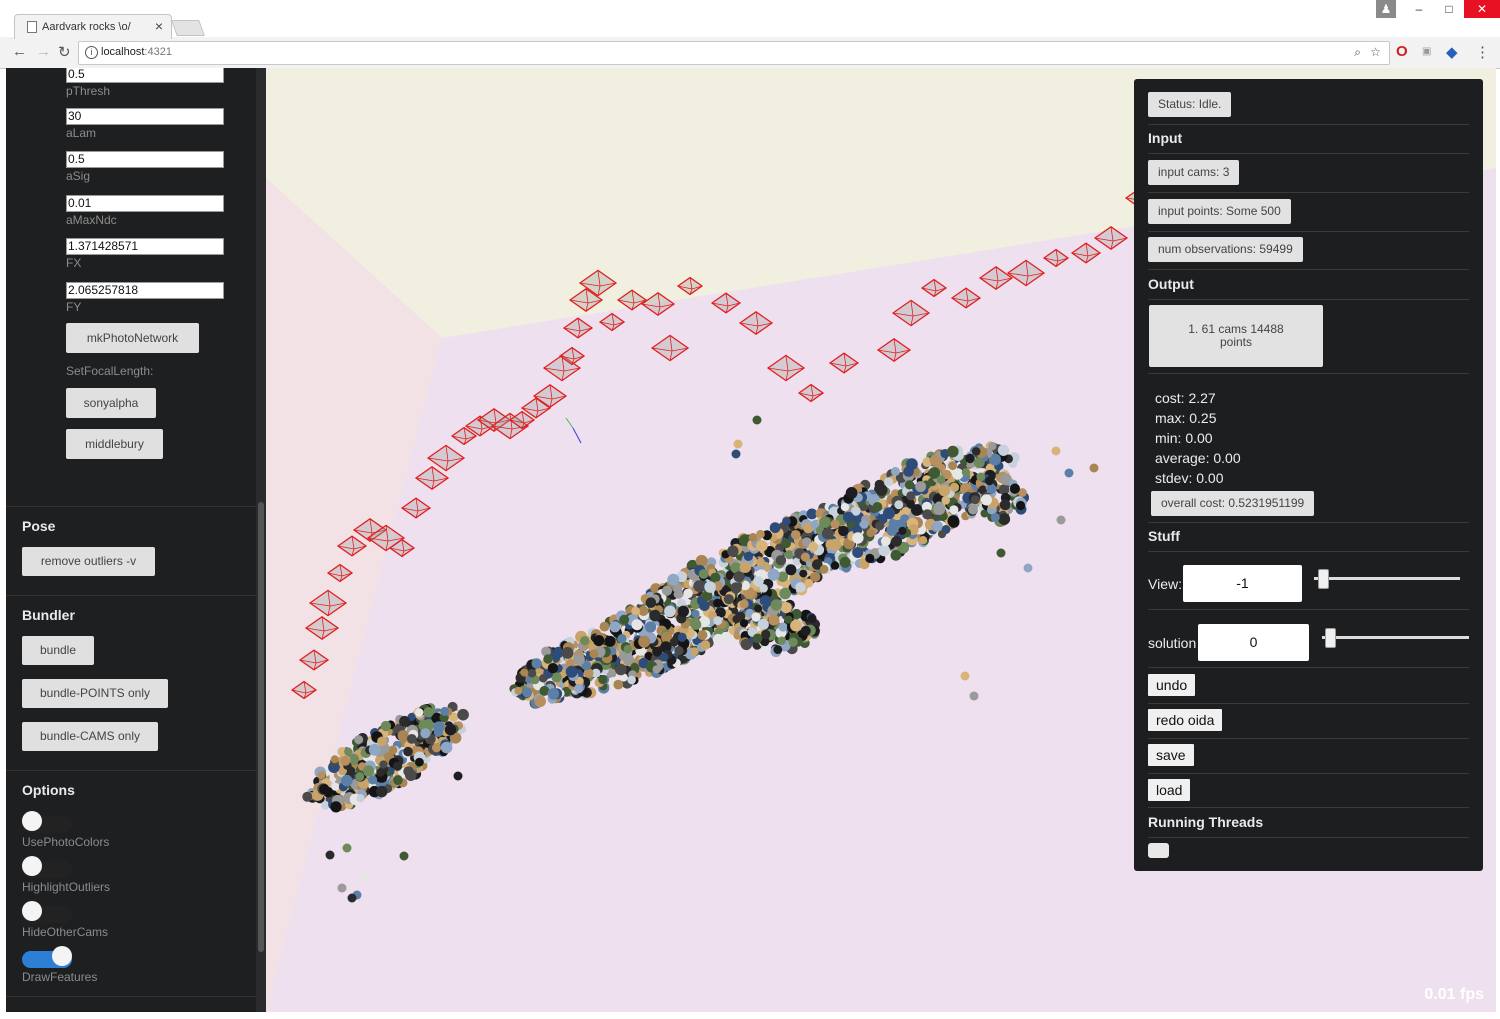  Describe the element at coordinates (66, 887) in the screenshot. I see `toggle-label: HighlightOutliers` at that location.